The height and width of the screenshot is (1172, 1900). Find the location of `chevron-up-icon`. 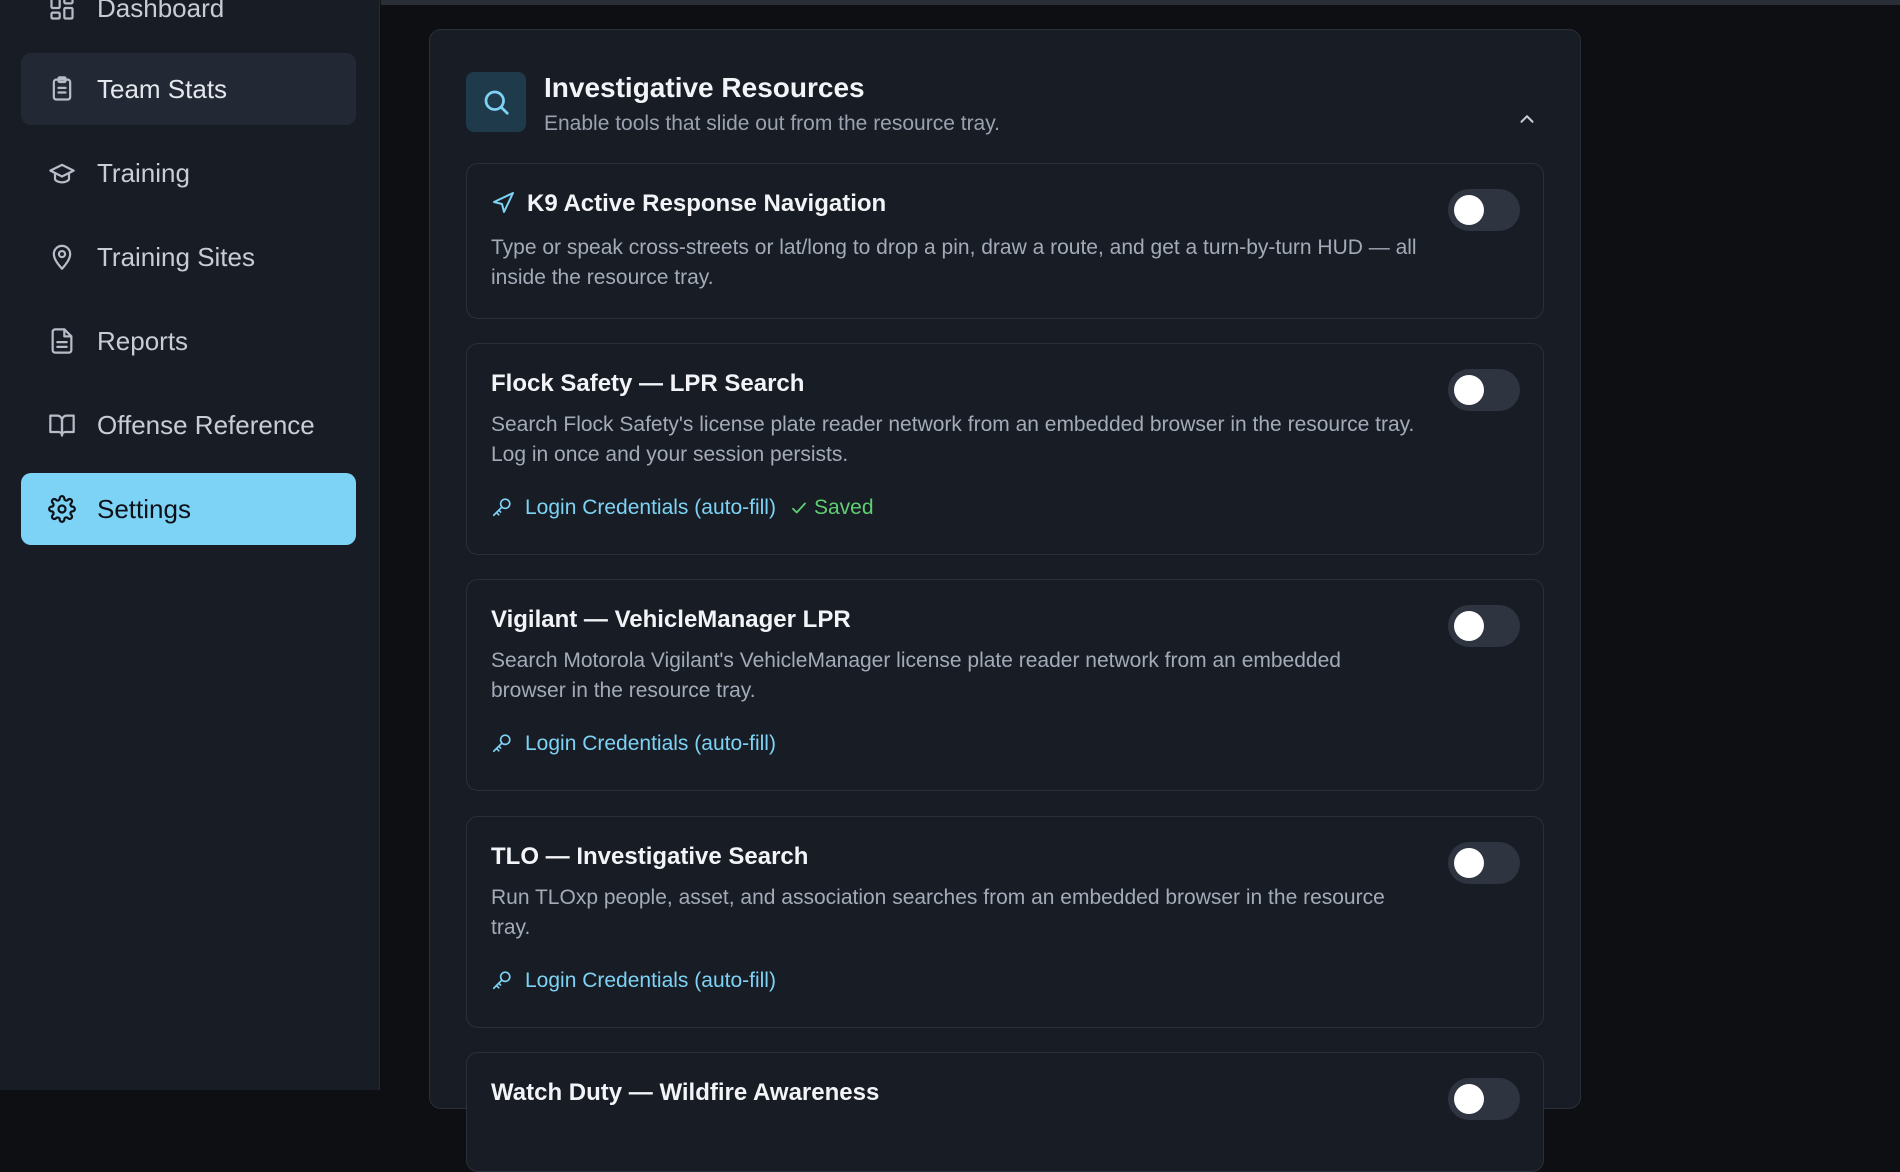

chevron-up-icon is located at coordinates (1527, 119).